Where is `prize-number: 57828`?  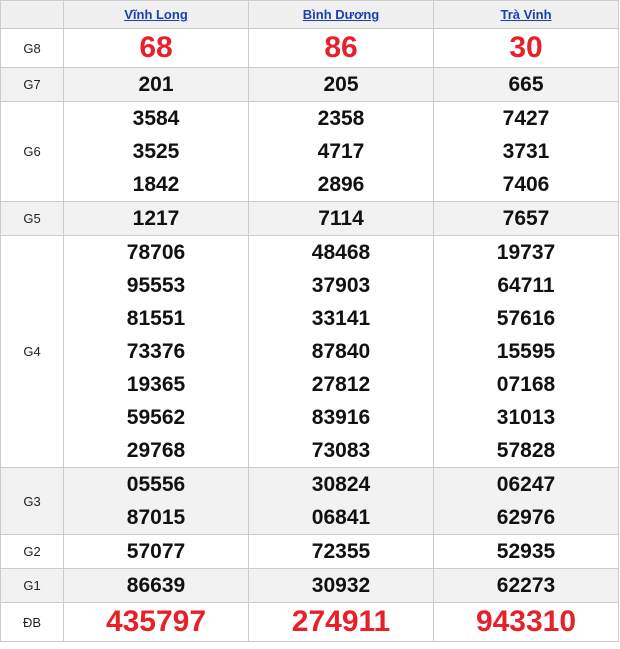
prize-number: 57828 is located at coordinates (526, 450).